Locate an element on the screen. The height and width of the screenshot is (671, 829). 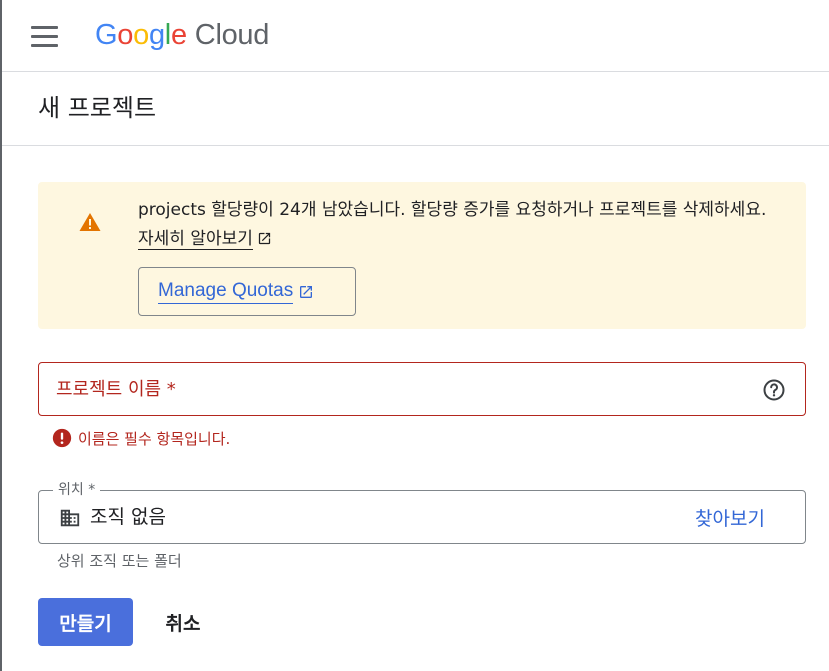
page-title: 새 프로젝트 is located at coordinates (97, 108).